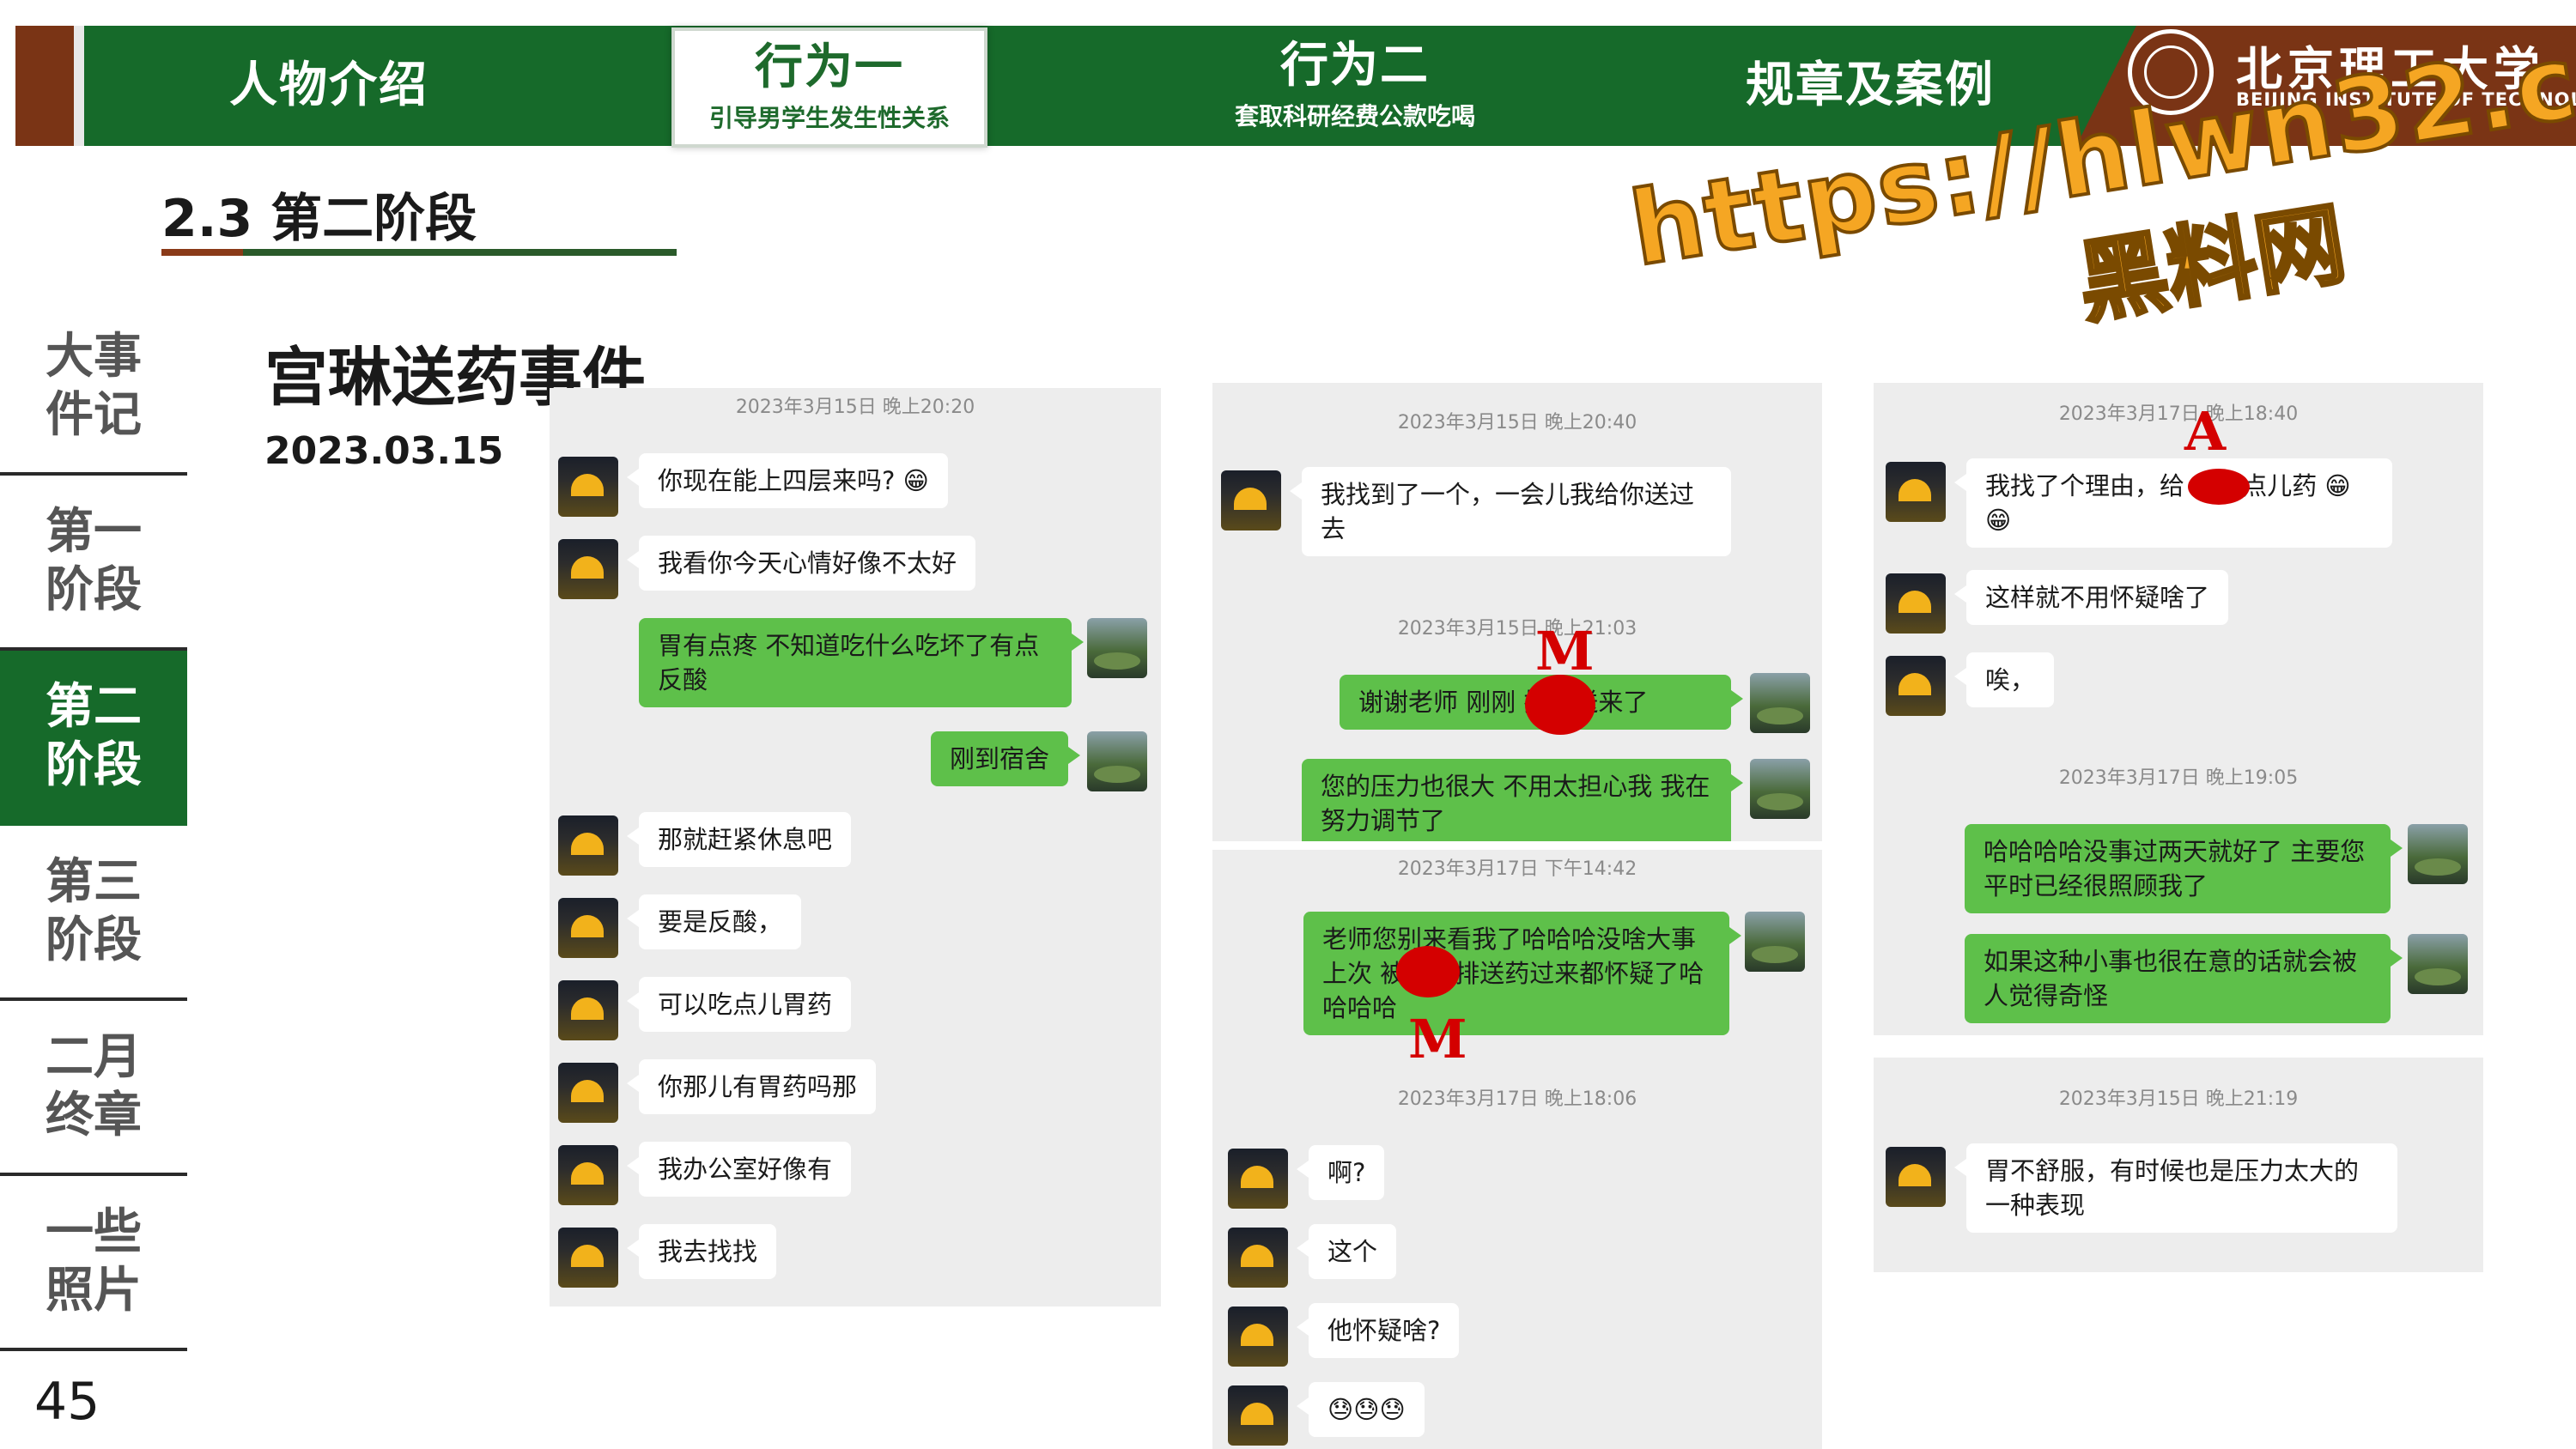 The width and height of the screenshot is (2576, 1449). I want to click on chat-message: 可以吃点儿胃药, so click(739, 1004).